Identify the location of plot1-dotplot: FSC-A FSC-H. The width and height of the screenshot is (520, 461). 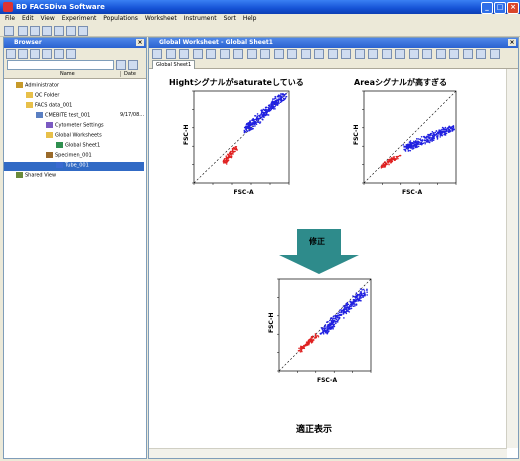
(236, 143).